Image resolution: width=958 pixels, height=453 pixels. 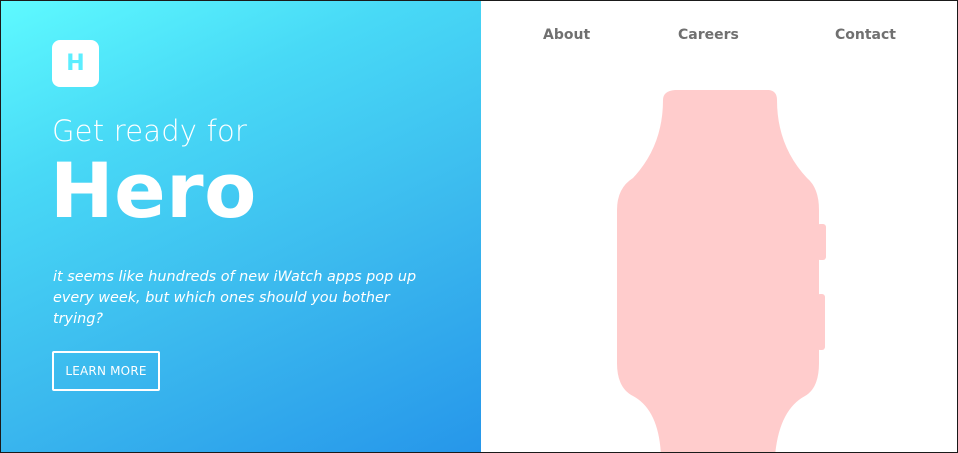 What do you see at coordinates (865, 35) in the screenshot?
I see `nav-link-contact: Contact` at bounding box center [865, 35].